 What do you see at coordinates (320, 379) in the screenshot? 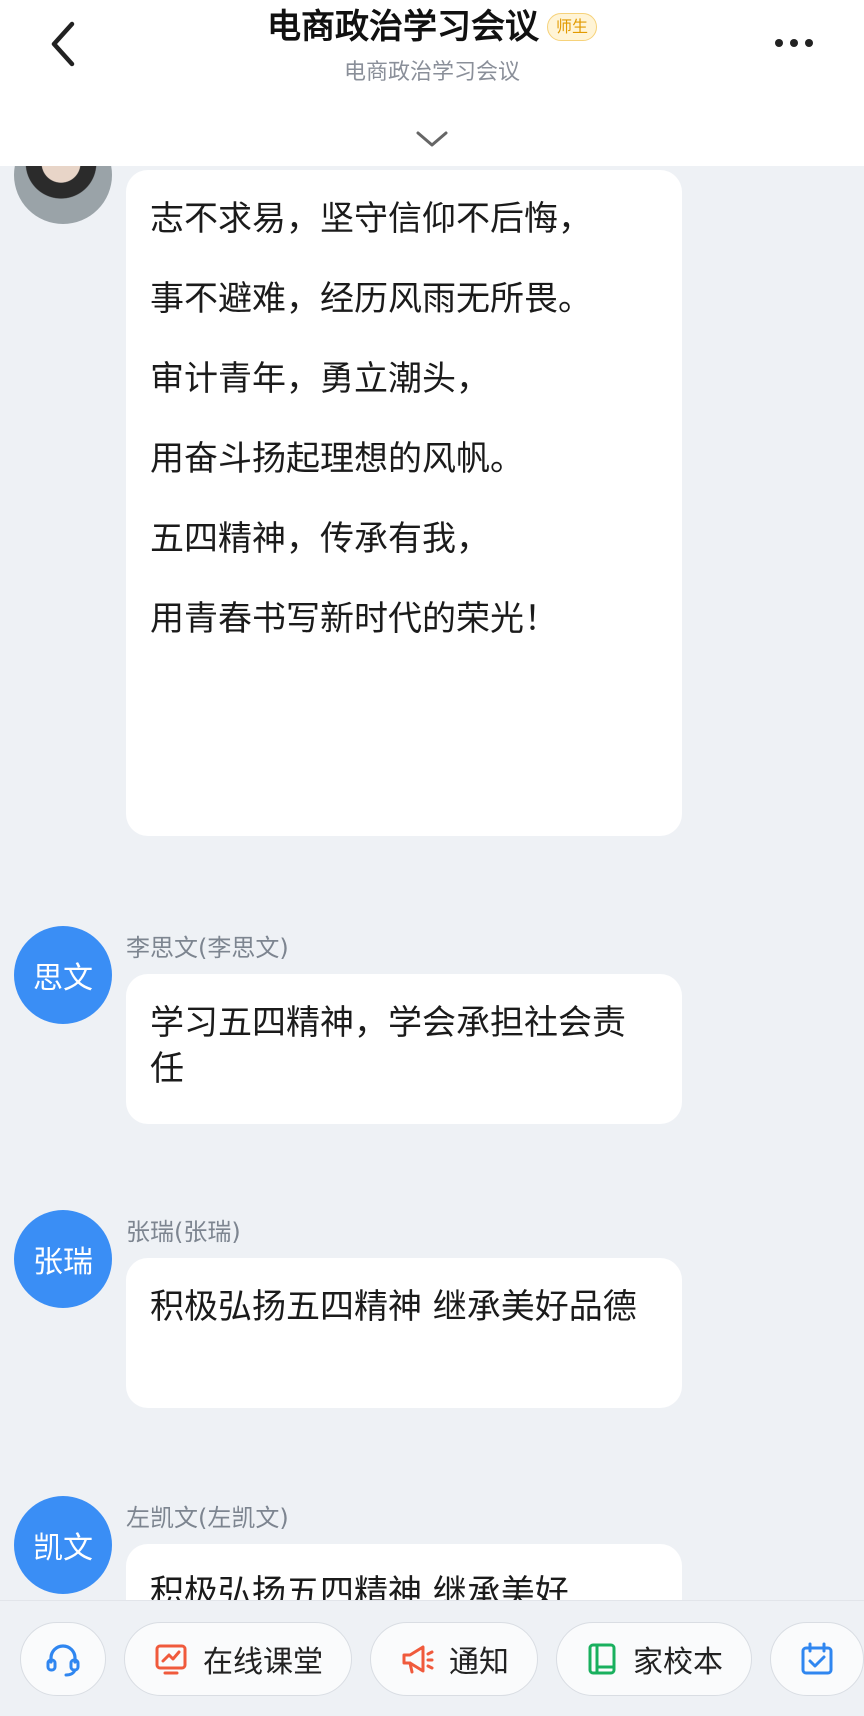
I see `message-text: 审计青年，勇立潮头，` at bounding box center [320, 379].